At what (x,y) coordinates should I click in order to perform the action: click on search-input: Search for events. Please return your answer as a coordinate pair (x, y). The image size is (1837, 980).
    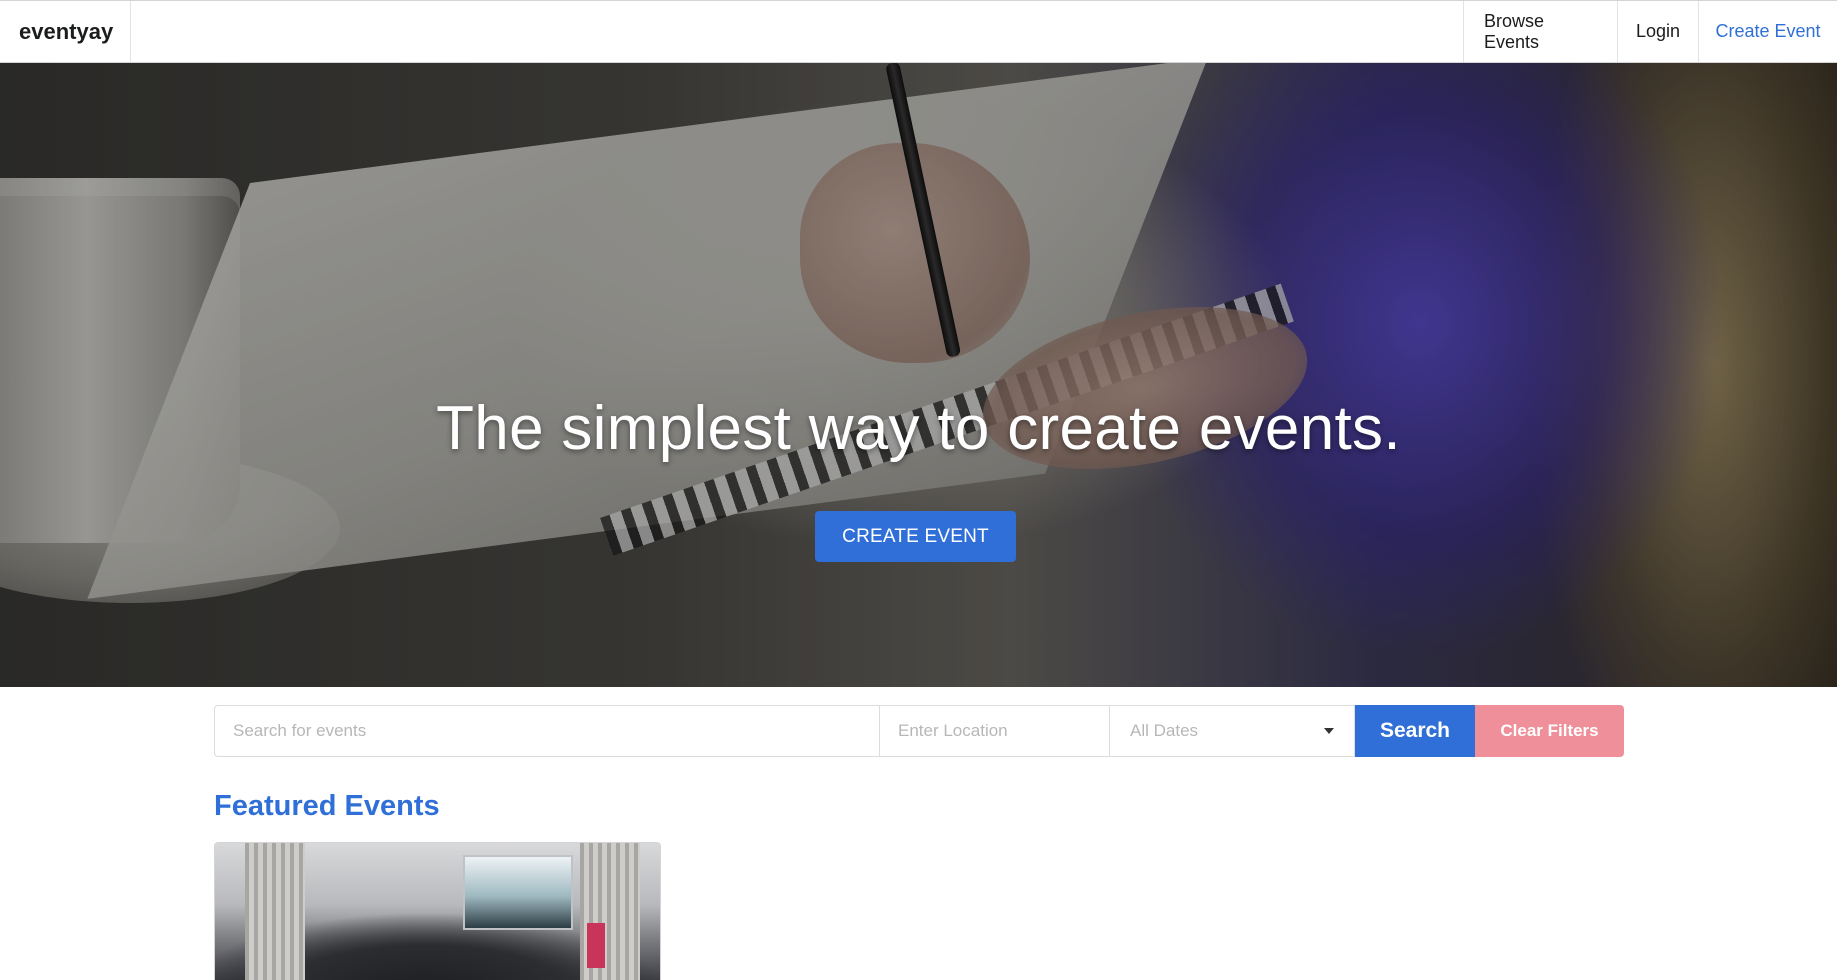
    Looking at the image, I should click on (547, 731).